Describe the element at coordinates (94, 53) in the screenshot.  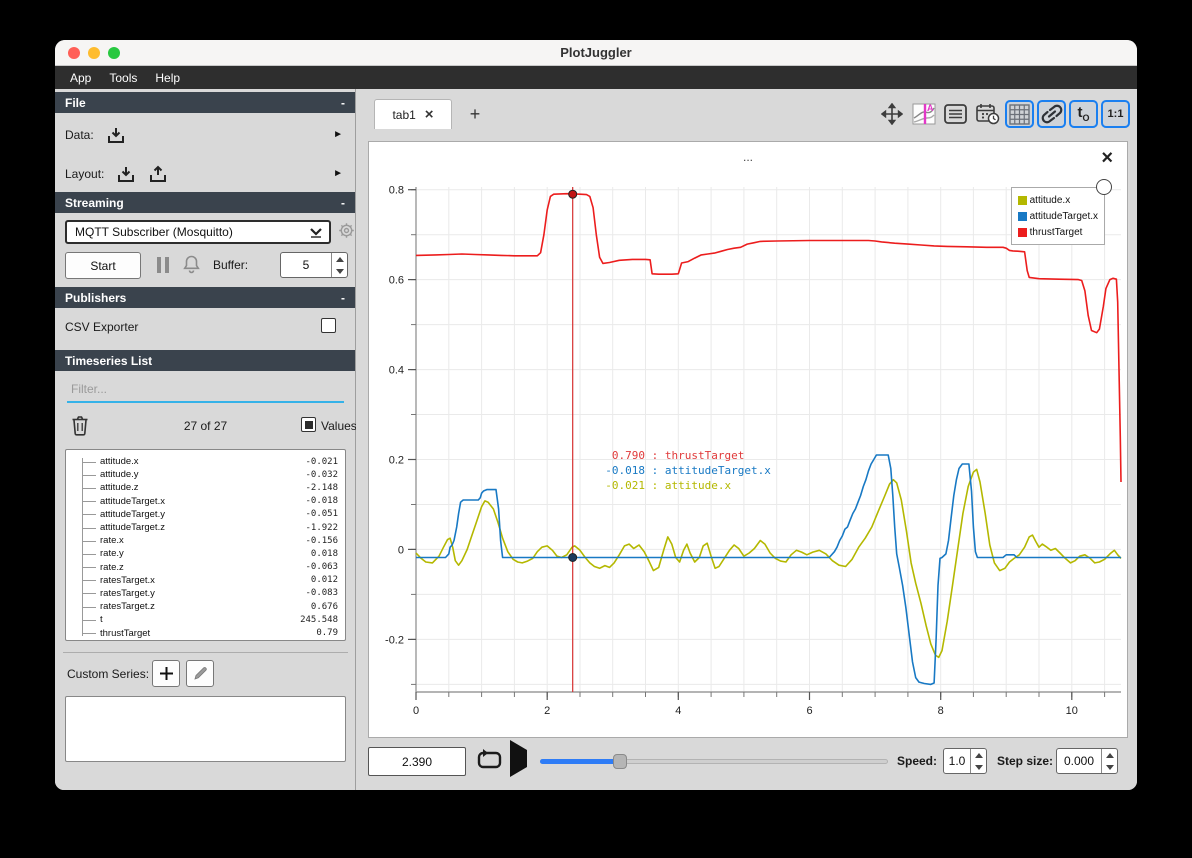
I see `minimize-window-button` at that location.